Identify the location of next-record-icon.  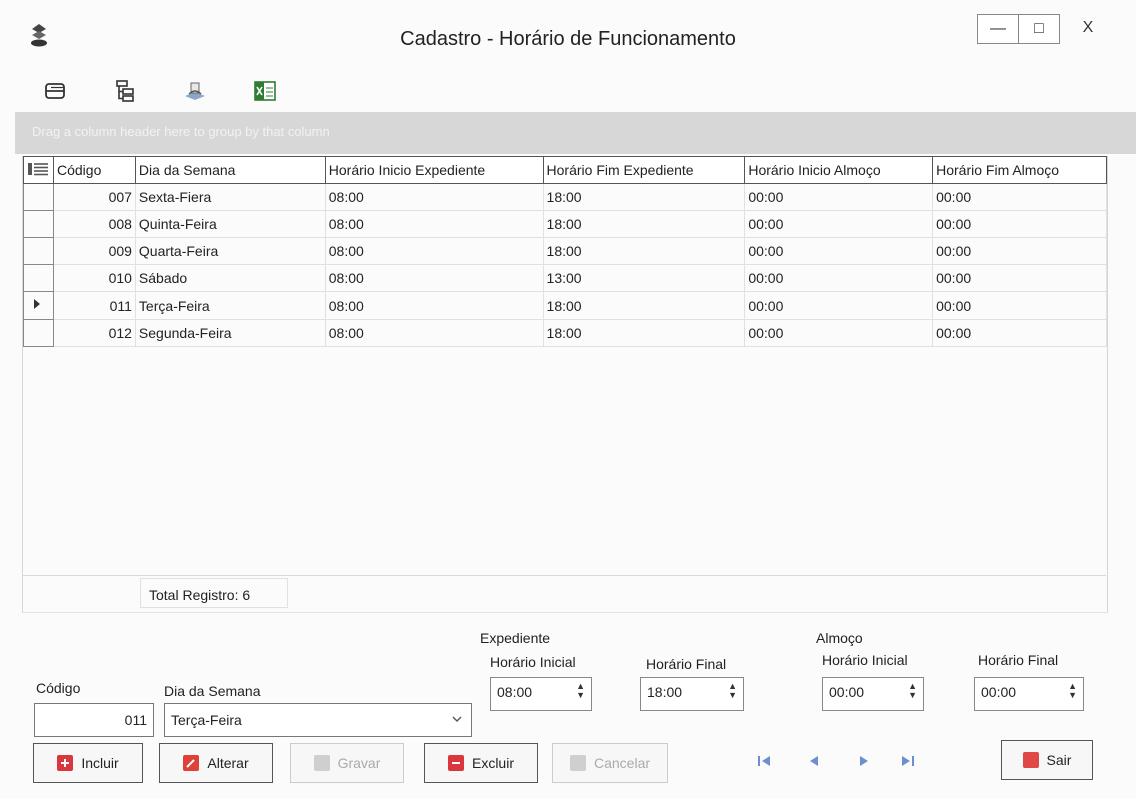
(864, 762).